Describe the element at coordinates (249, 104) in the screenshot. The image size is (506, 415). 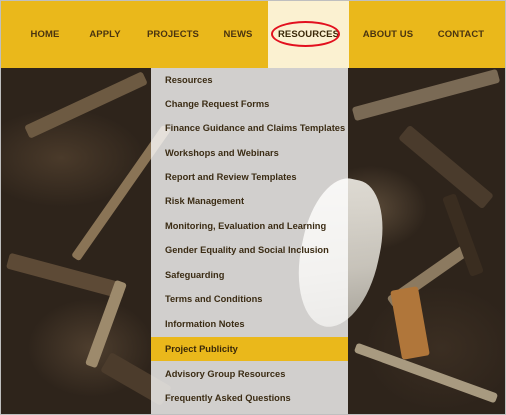
I see `menu-item-change-request-forms: Change Request Forms` at that location.